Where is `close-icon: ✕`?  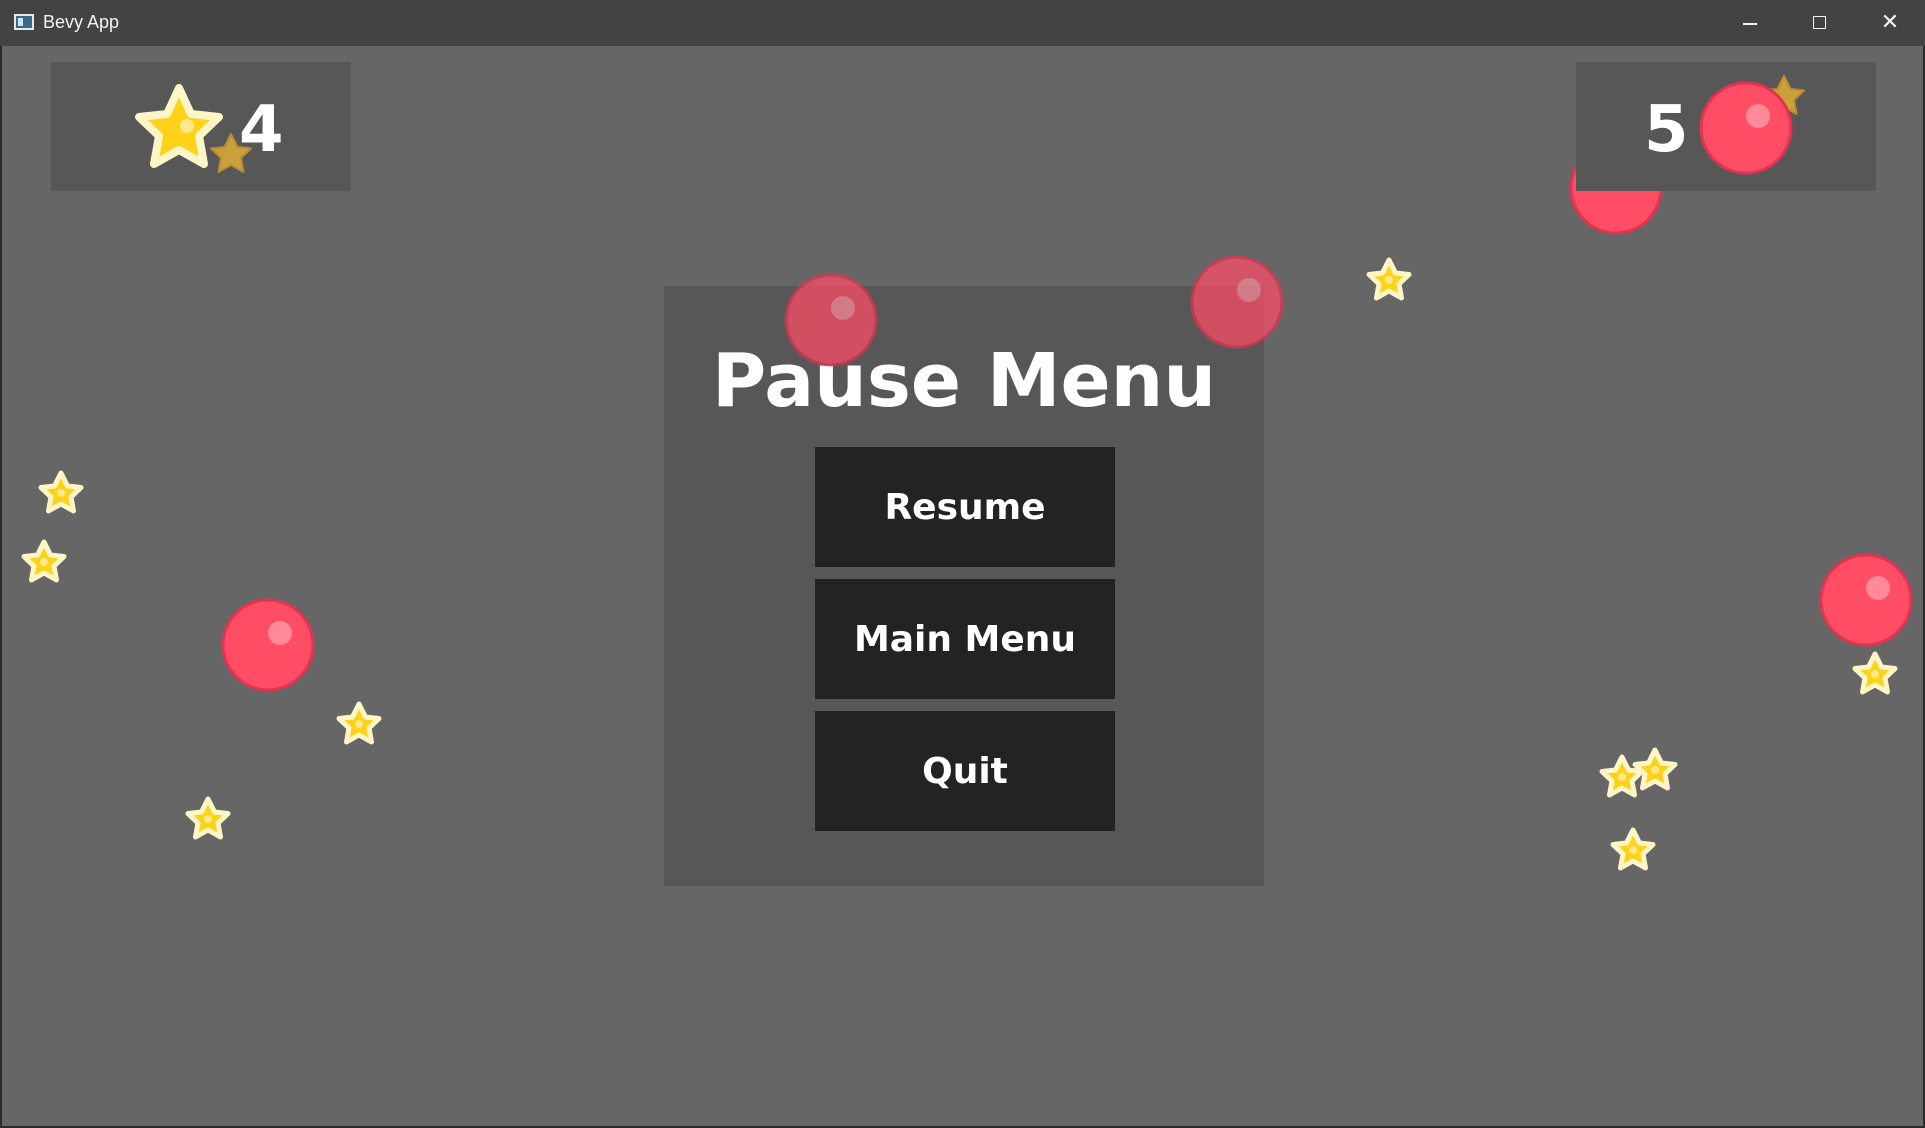 close-icon: ✕ is located at coordinates (1890, 22).